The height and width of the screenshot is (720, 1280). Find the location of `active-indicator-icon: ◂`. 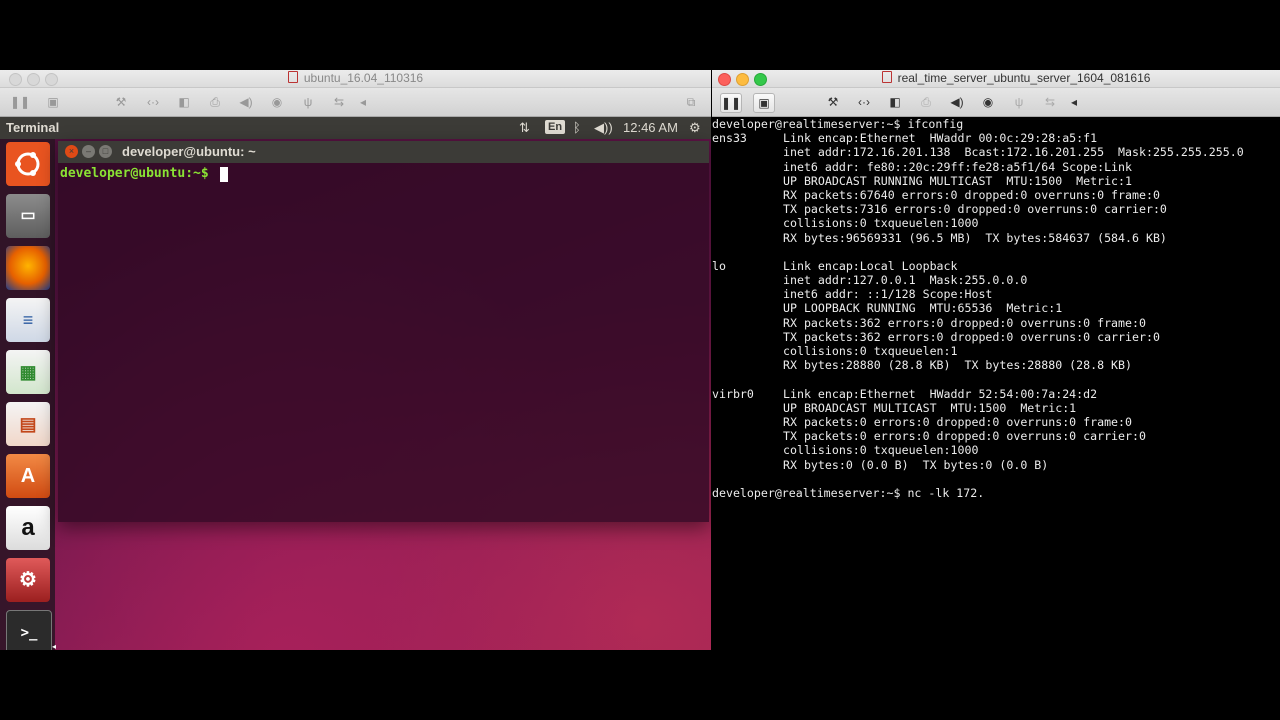

active-indicator-icon: ◂ is located at coordinates (54, 646).